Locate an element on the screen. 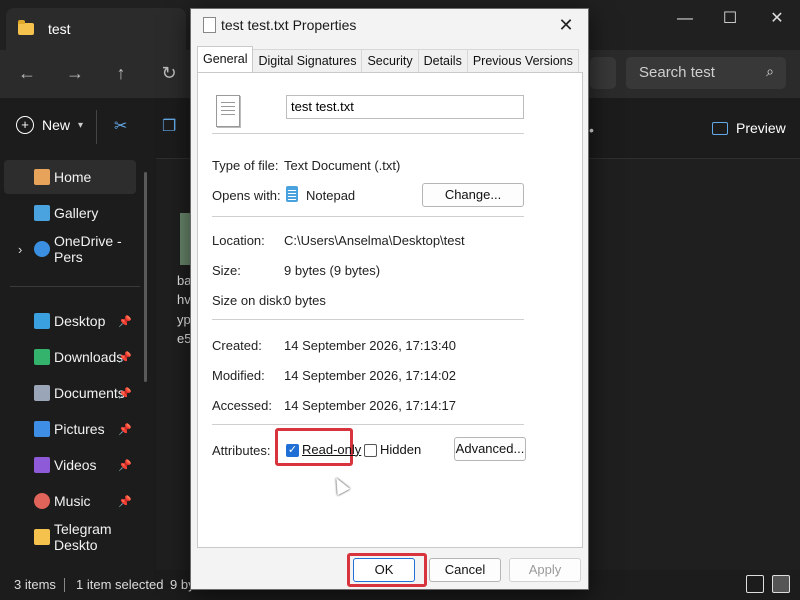  preview-button: Preview is located at coordinates (749, 128).